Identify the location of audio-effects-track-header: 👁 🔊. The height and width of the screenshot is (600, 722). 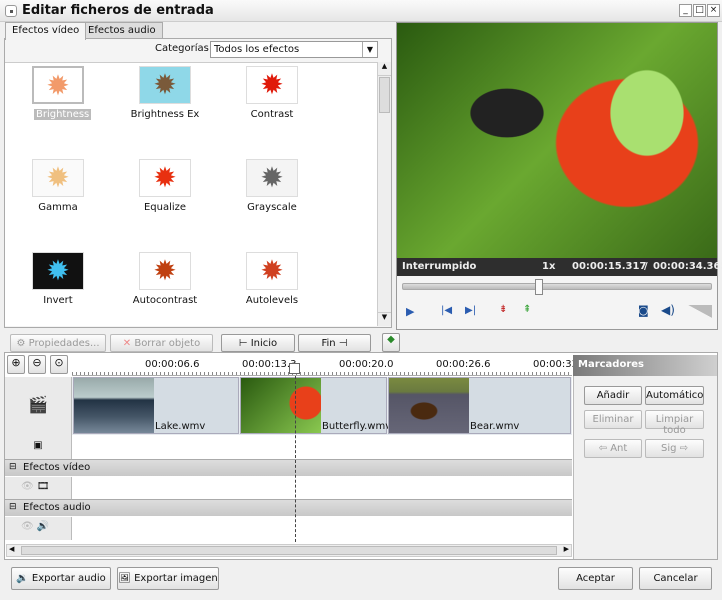
(38, 528).